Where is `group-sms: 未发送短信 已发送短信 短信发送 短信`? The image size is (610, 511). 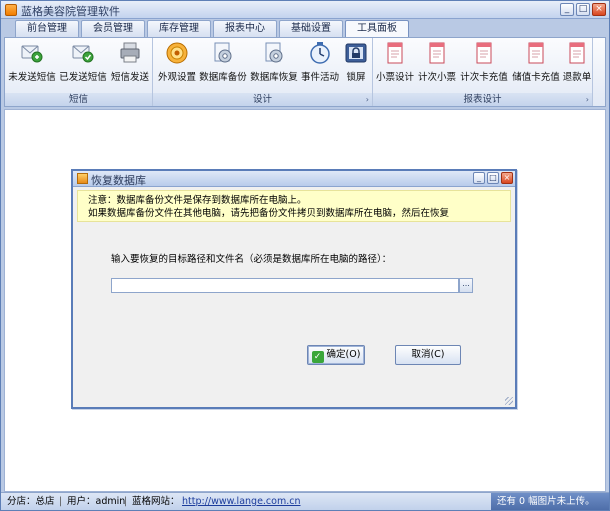
group-sms: 未发送短信 已发送短信 短信发送 短信 is located at coordinates (79, 72).